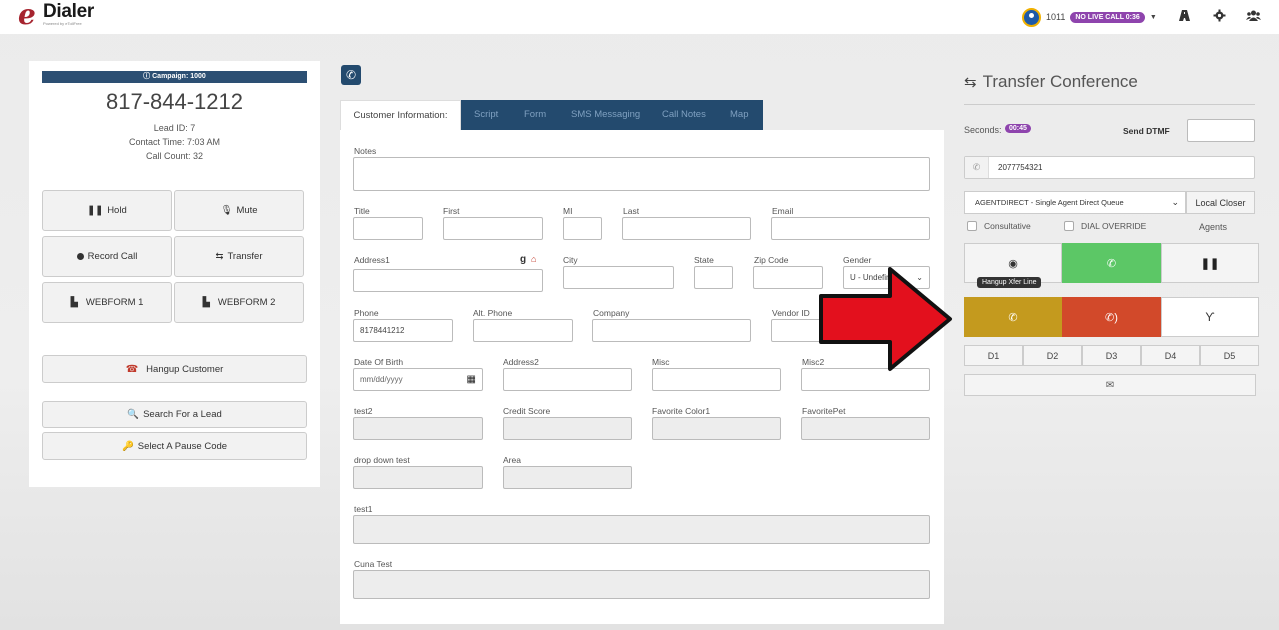  I want to click on d3-button: D3, so click(1111, 355).